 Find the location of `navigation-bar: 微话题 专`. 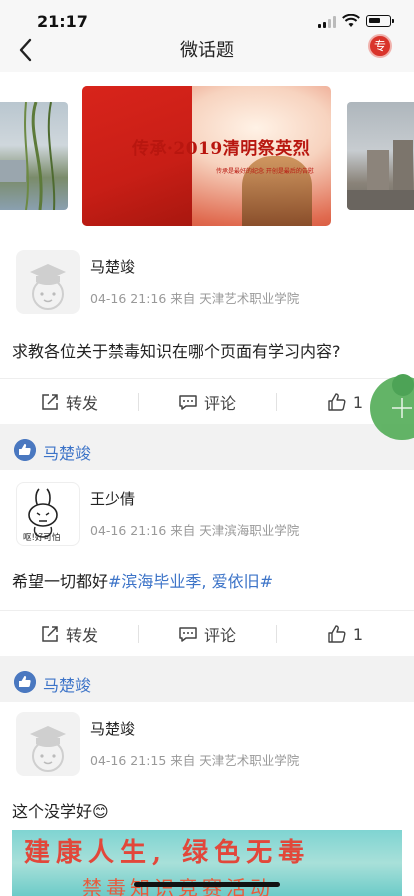

navigation-bar: 微话题 专 is located at coordinates (207, 53).